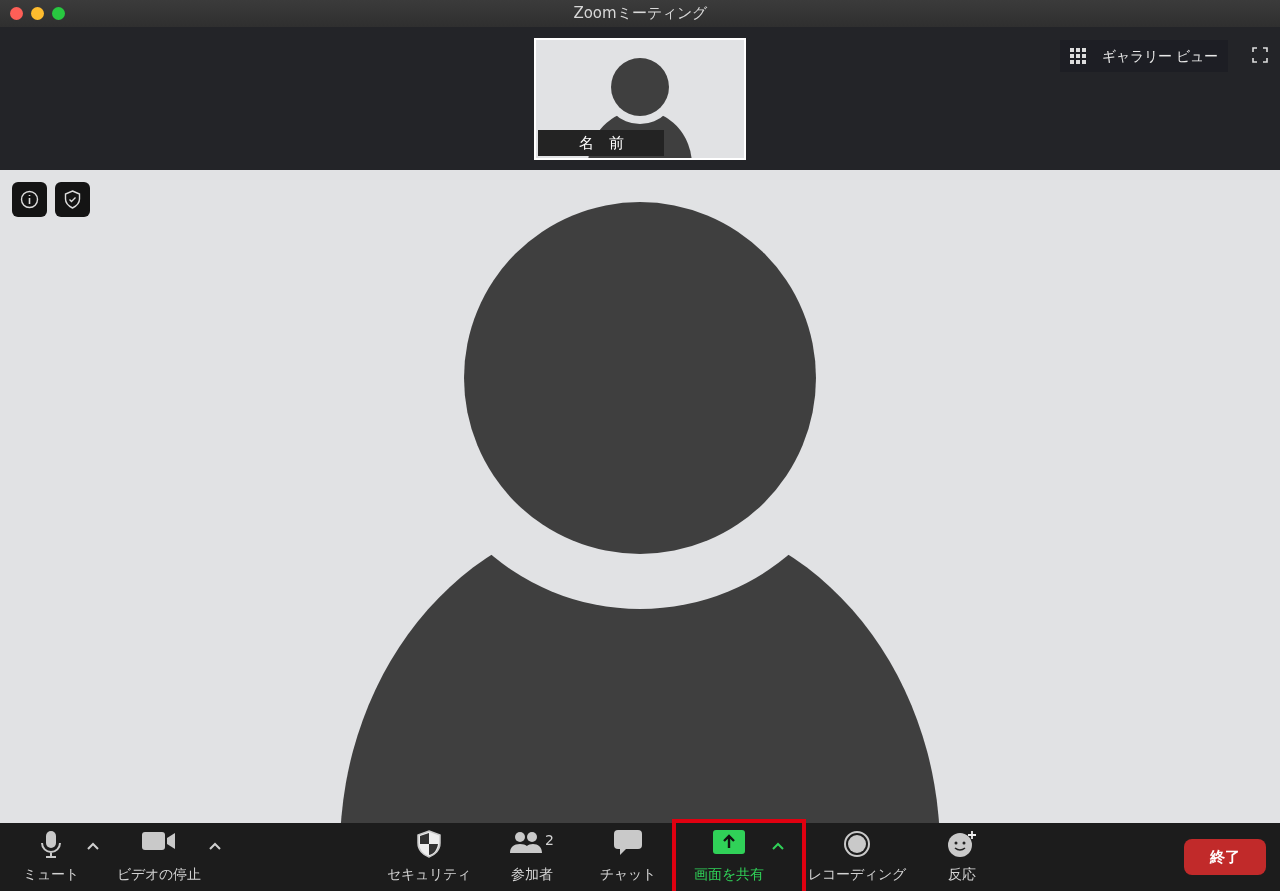 The height and width of the screenshot is (891, 1280). Describe the element at coordinates (601, 143) in the screenshot. I see `participant-name: 名 前` at that location.